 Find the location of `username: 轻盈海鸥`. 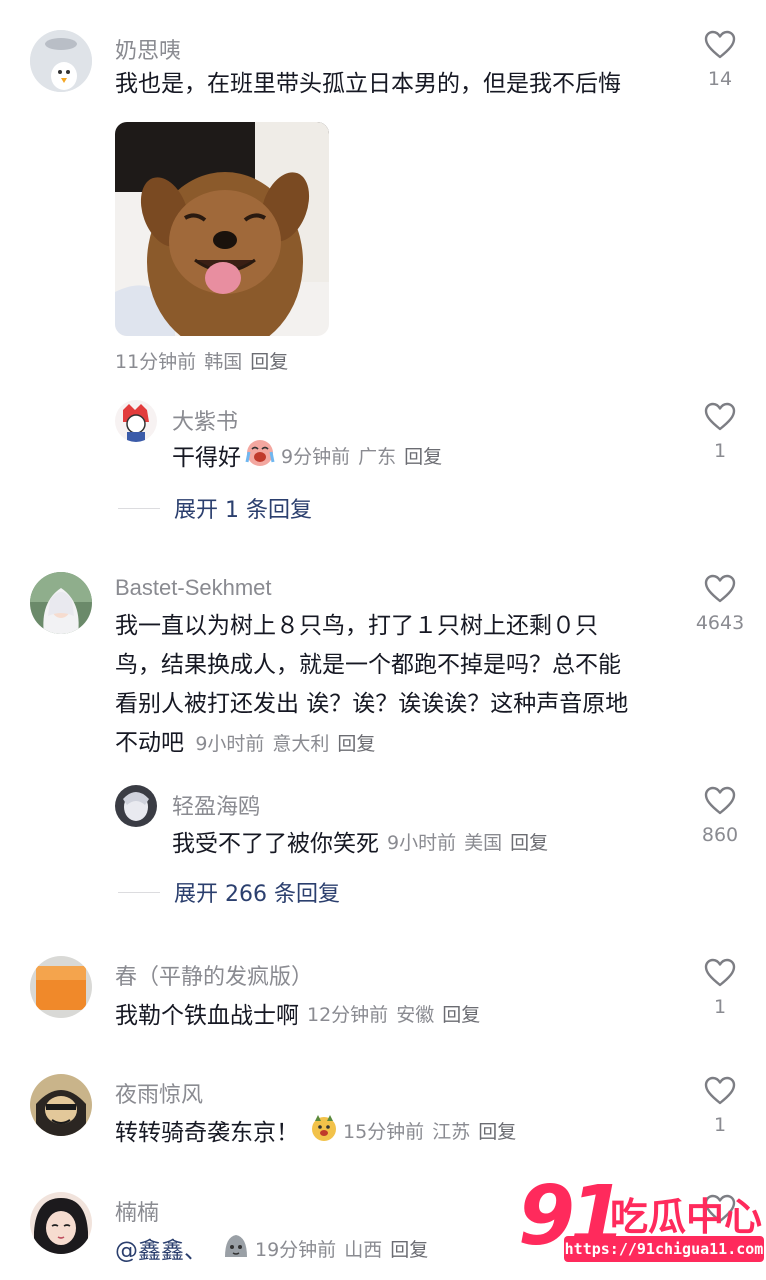

username: 轻盈海鸥 is located at coordinates (216, 805).